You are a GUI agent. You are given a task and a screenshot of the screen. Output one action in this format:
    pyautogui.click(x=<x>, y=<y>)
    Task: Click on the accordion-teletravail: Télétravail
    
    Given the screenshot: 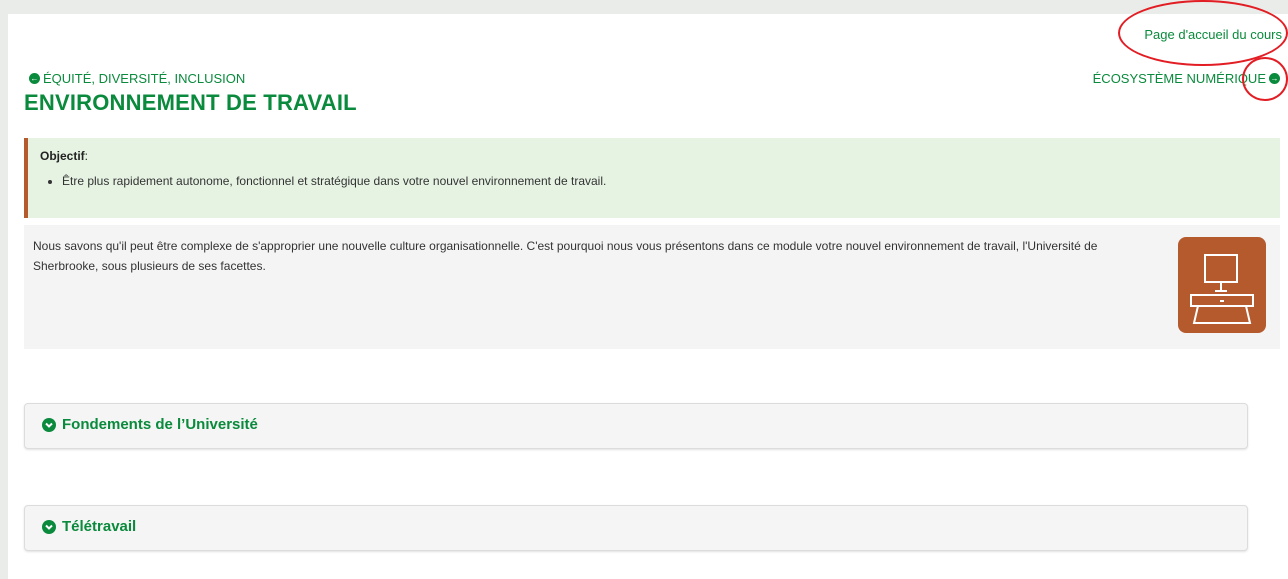 What is the action you would take?
    pyautogui.click(x=636, y=528)
    